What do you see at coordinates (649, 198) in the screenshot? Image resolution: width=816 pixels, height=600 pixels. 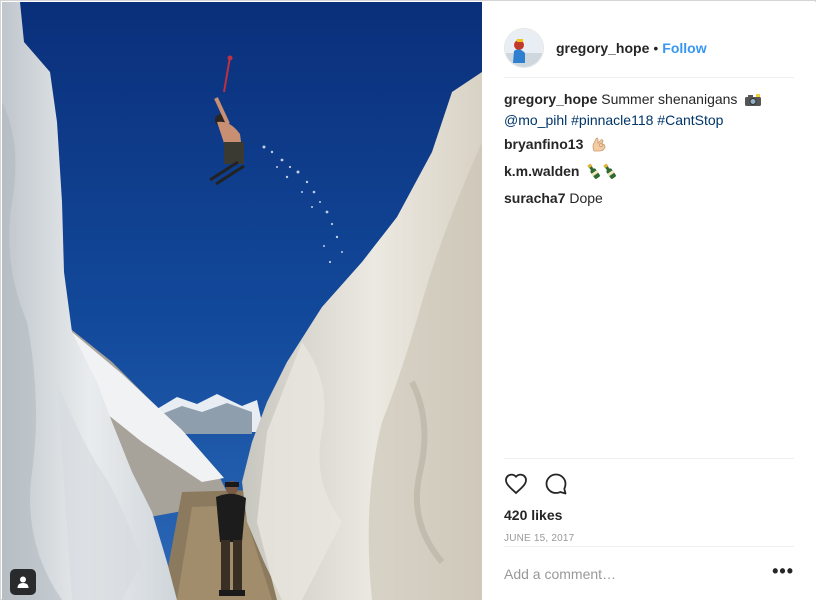 I see `comment: suracha7 Dope` at bounding box center [649, 198].